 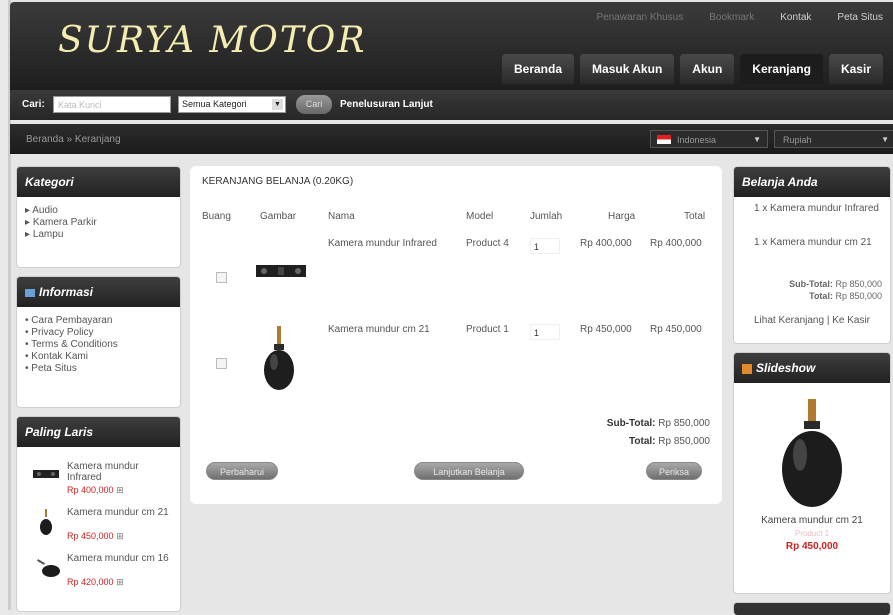 I want to click on cart-total: Total: Rp 850,000, so click(x=669, y=441).